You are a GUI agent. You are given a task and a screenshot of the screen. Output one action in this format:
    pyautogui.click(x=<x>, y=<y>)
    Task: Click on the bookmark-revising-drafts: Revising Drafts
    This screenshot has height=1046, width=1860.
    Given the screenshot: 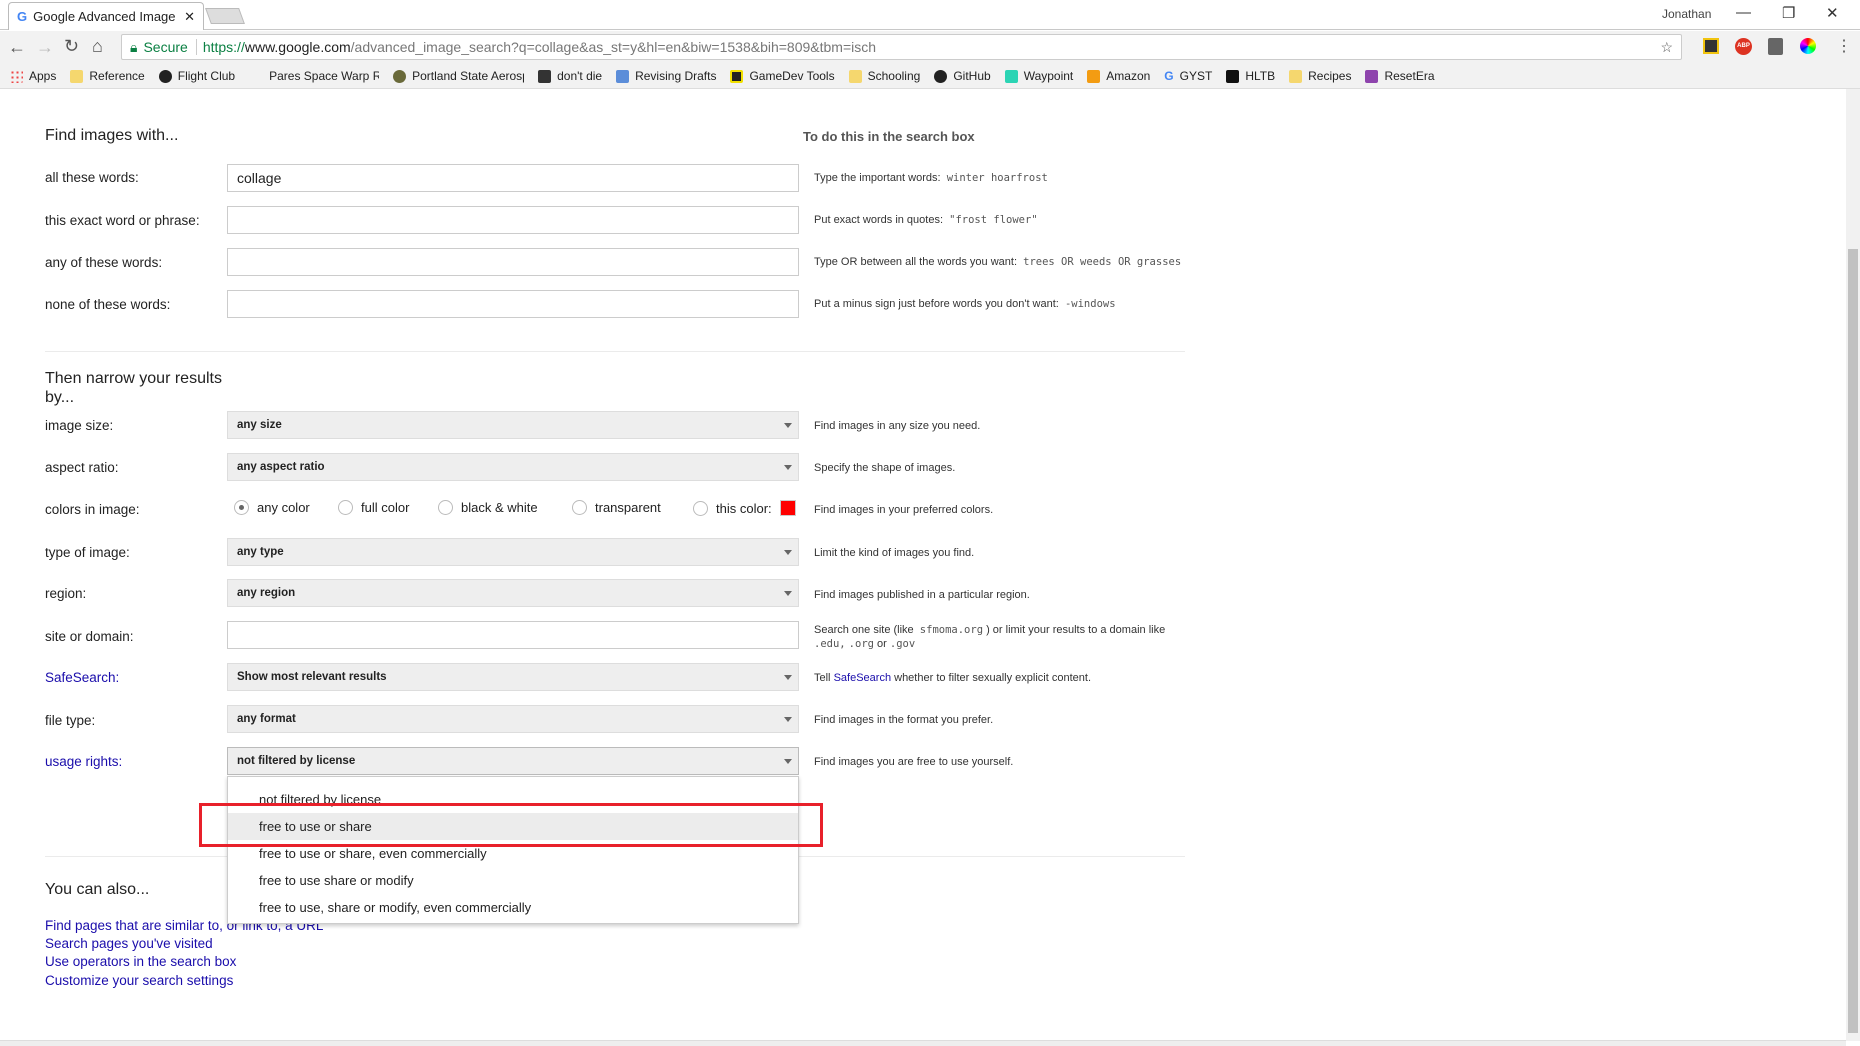 What is the action you would take?
    pyautogui.click(x=666, y=76)
    